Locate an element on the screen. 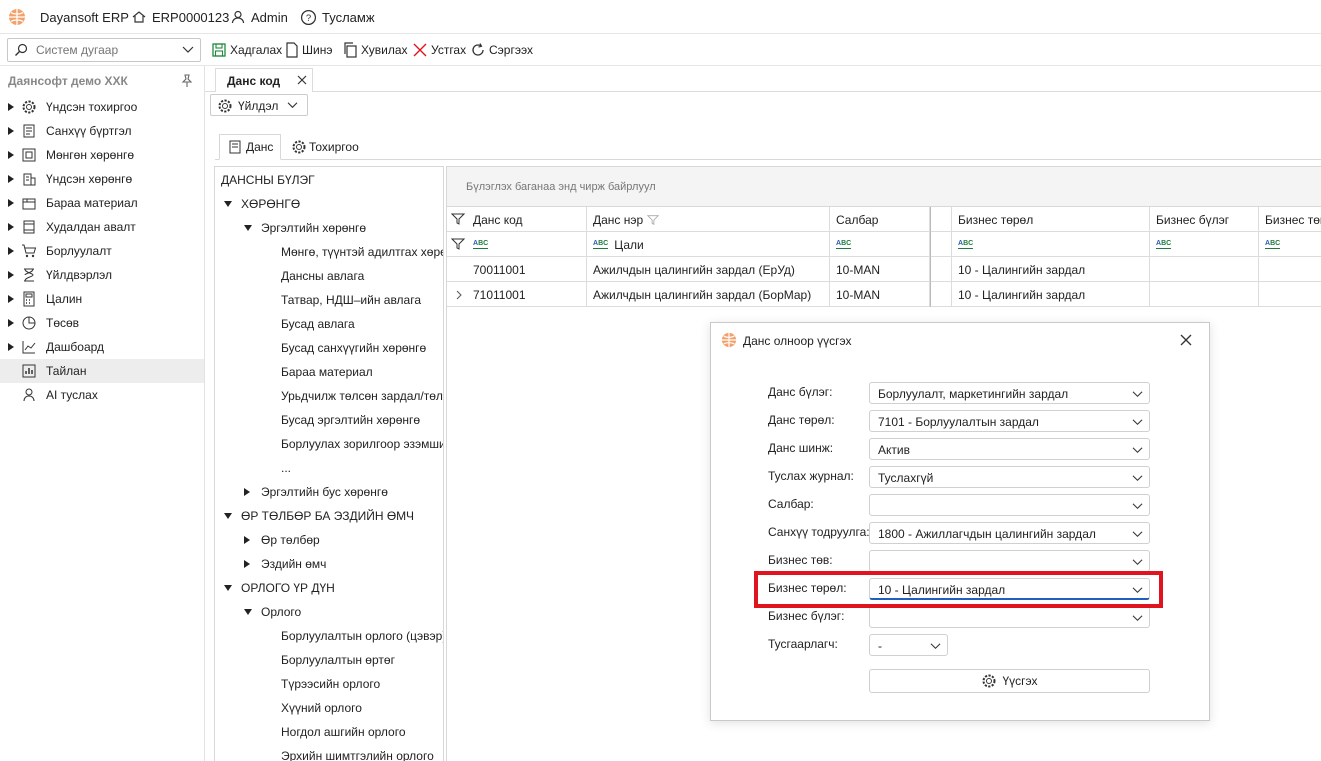 This screenshot has width=1321, height=761. sidebar-item-purchase: Худалдан авалт is located at coordinates (102, 227).